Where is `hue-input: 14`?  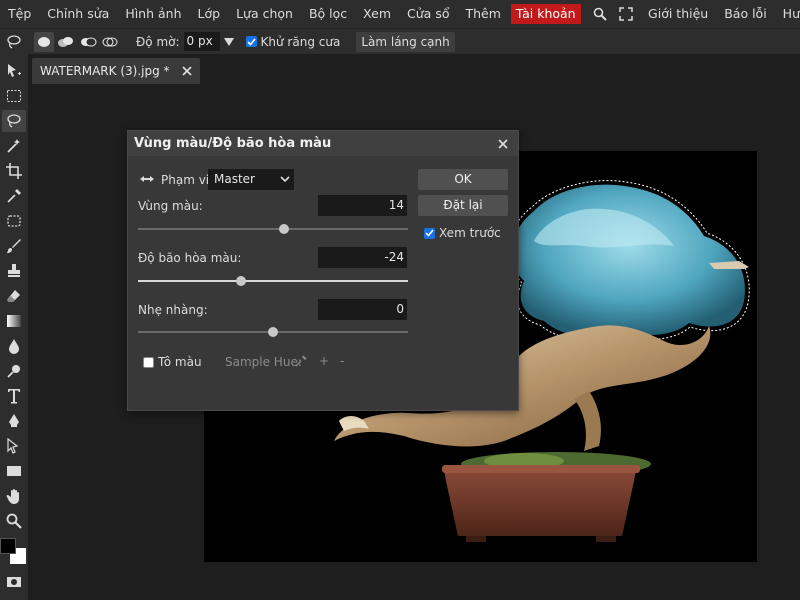
hue-input: 14 is located at coordinates (362, 205).